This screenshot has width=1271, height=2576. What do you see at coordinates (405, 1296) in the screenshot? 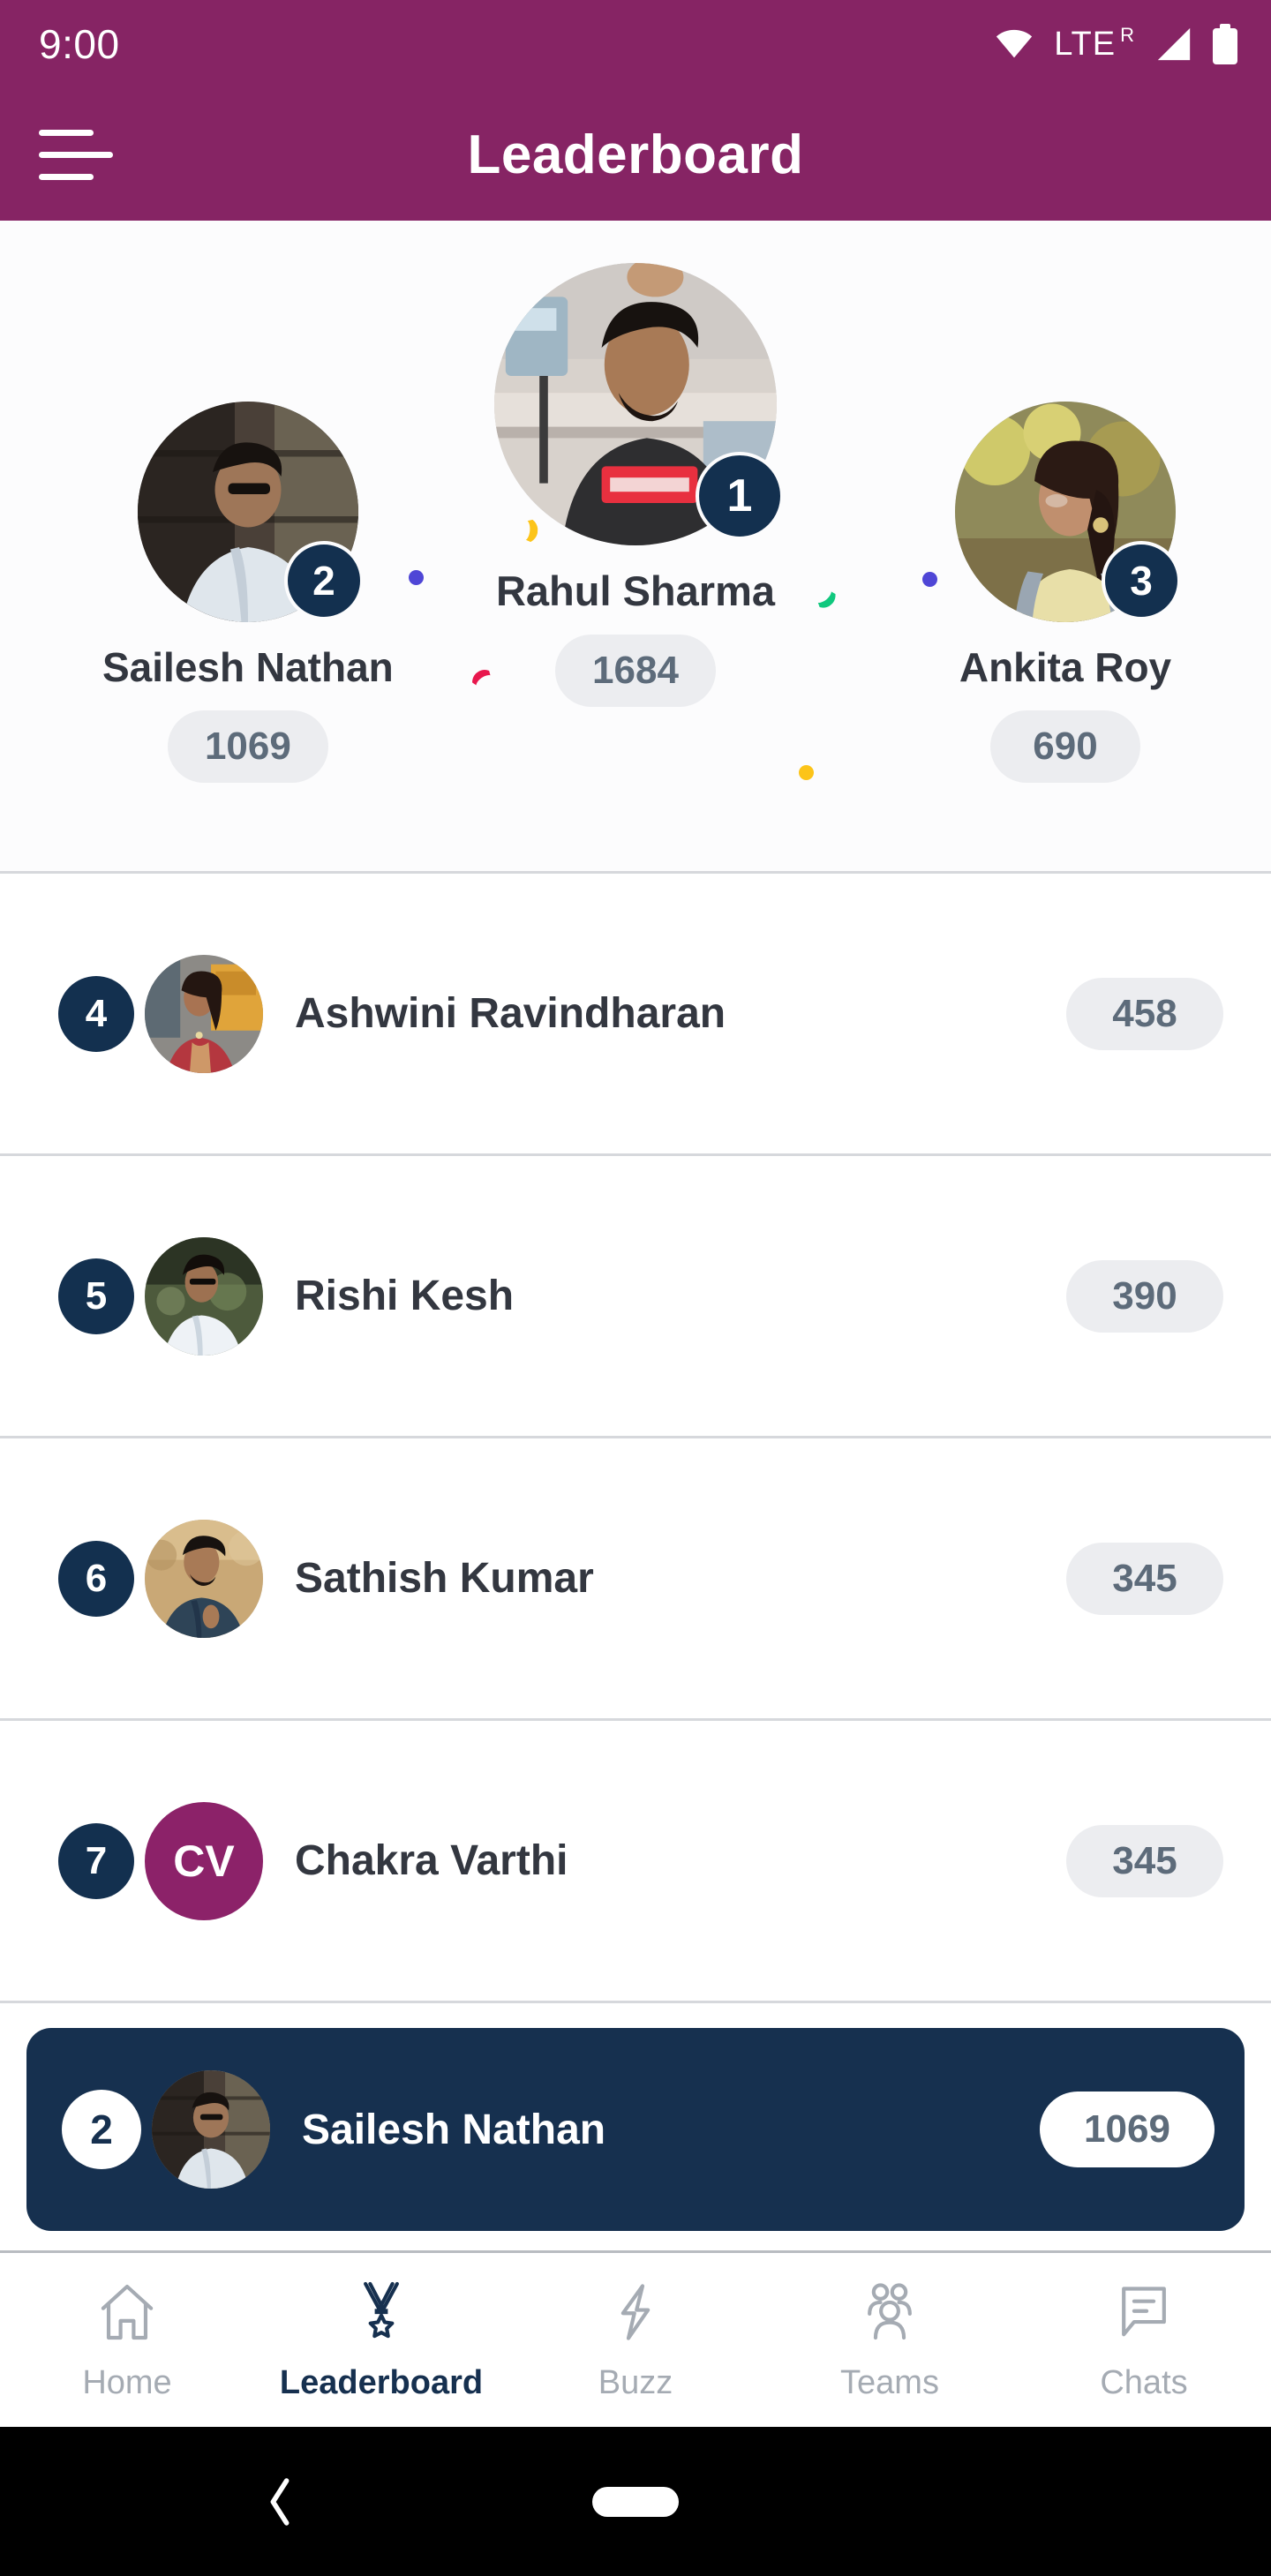
I see `row-name: Rishi Kesh` at bounding box center [405, 1296].